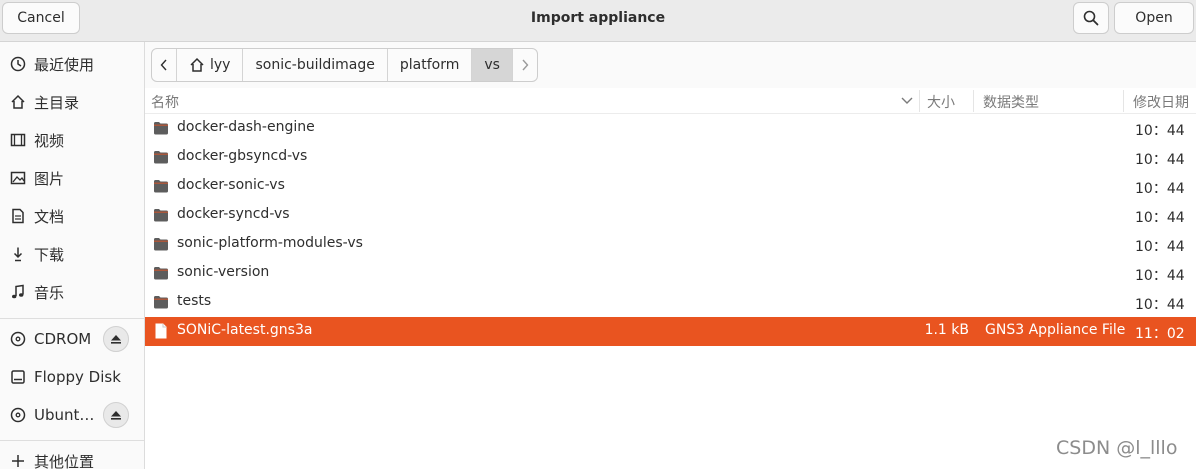 The width and height of the screenshot is (1196, 469). I want to click on sidebar-item-label: 主目录, so click(57, 102).